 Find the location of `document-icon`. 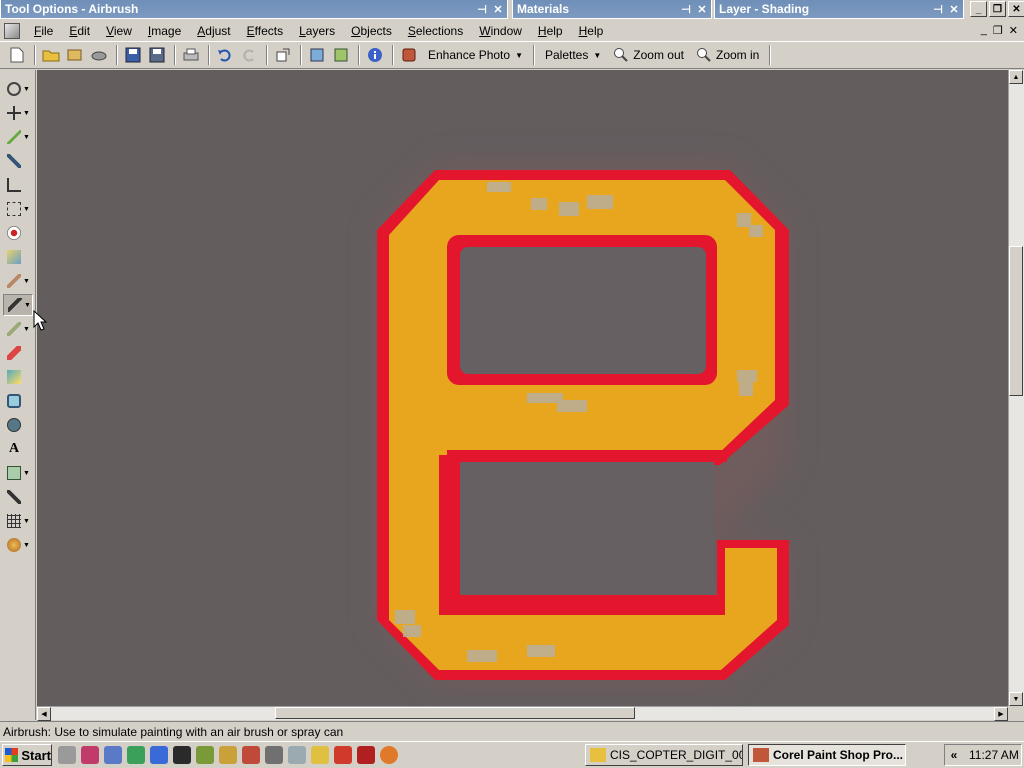

document-icon is located at coordinates (12, 30).